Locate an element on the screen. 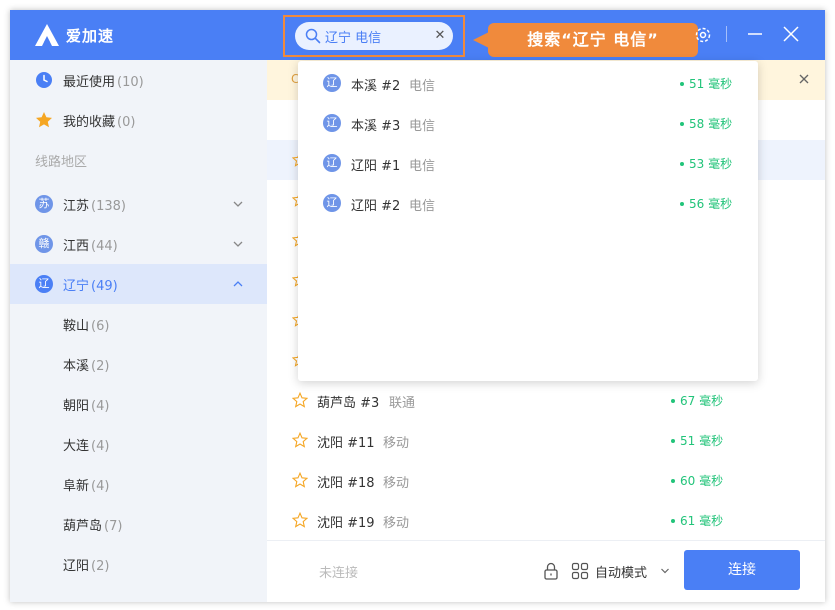  connect-button: 连接 is located at coordinates (742, 570).